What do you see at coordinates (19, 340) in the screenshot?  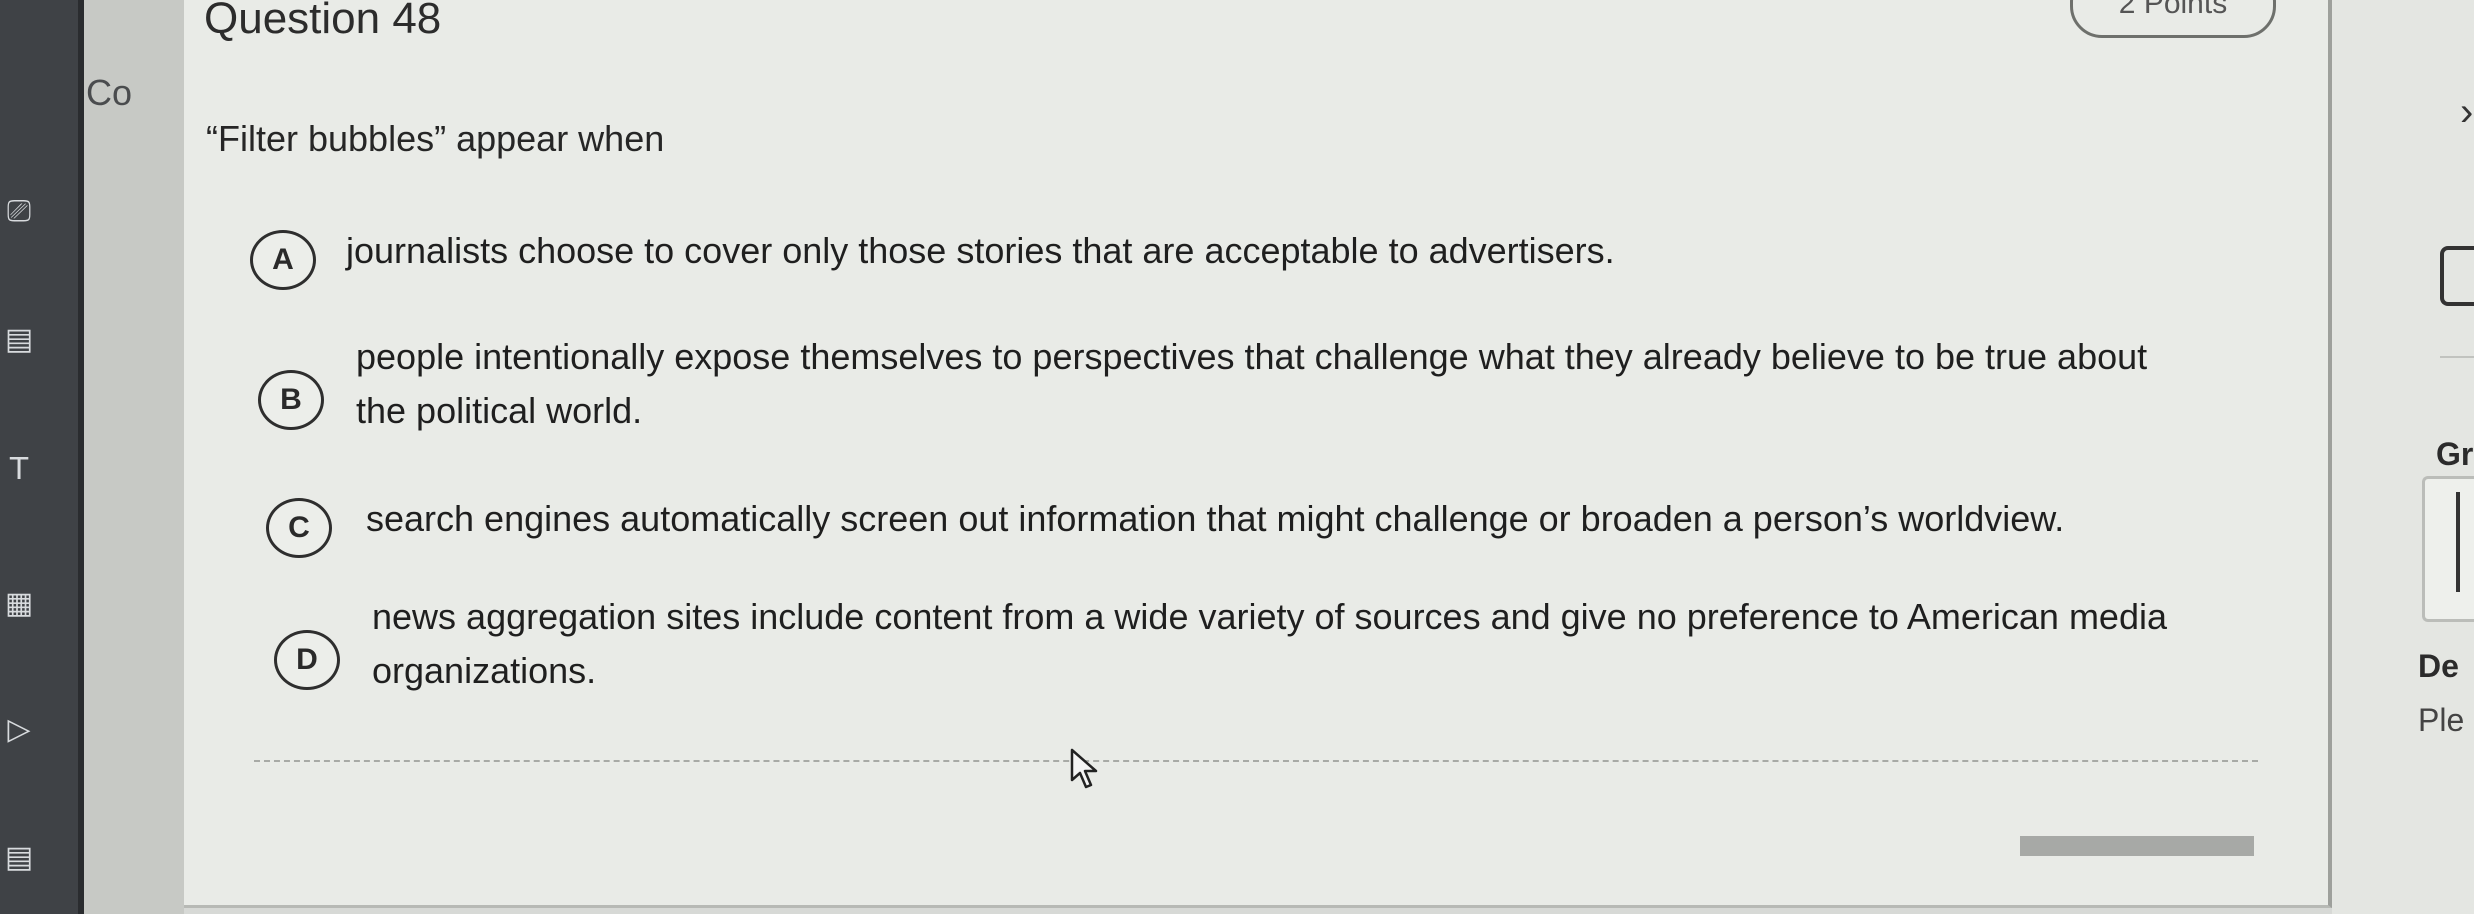 I see `table-icon: ▤` at bounding box center [19, 340].